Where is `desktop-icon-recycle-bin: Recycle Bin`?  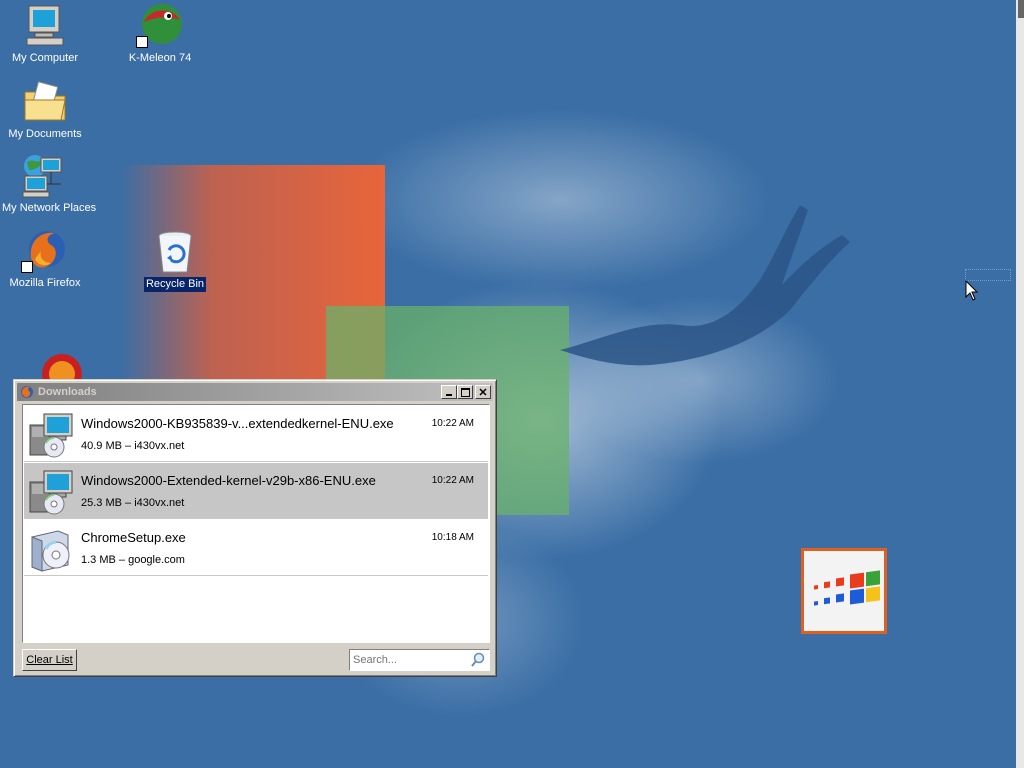 desktop-icon-recycle-bin: Recycle Bin is located at coordinates (175, 260).